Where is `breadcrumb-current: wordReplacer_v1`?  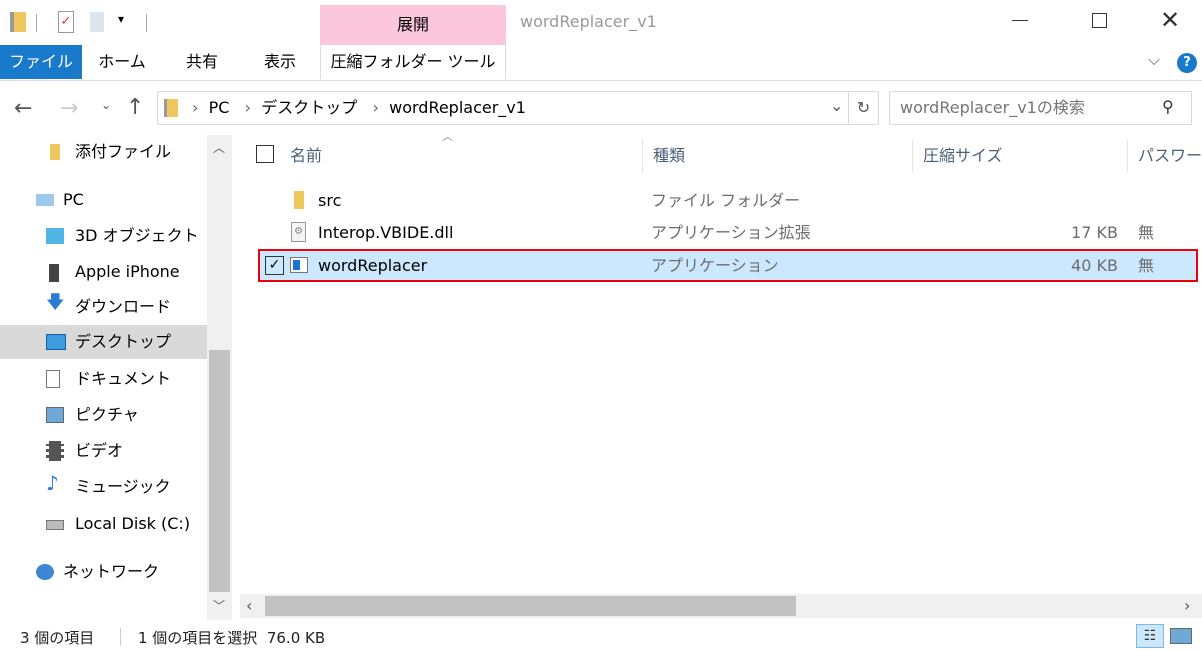
breadcrumb-current: wordReplacer_v1 is located at coordinates (457, 107).